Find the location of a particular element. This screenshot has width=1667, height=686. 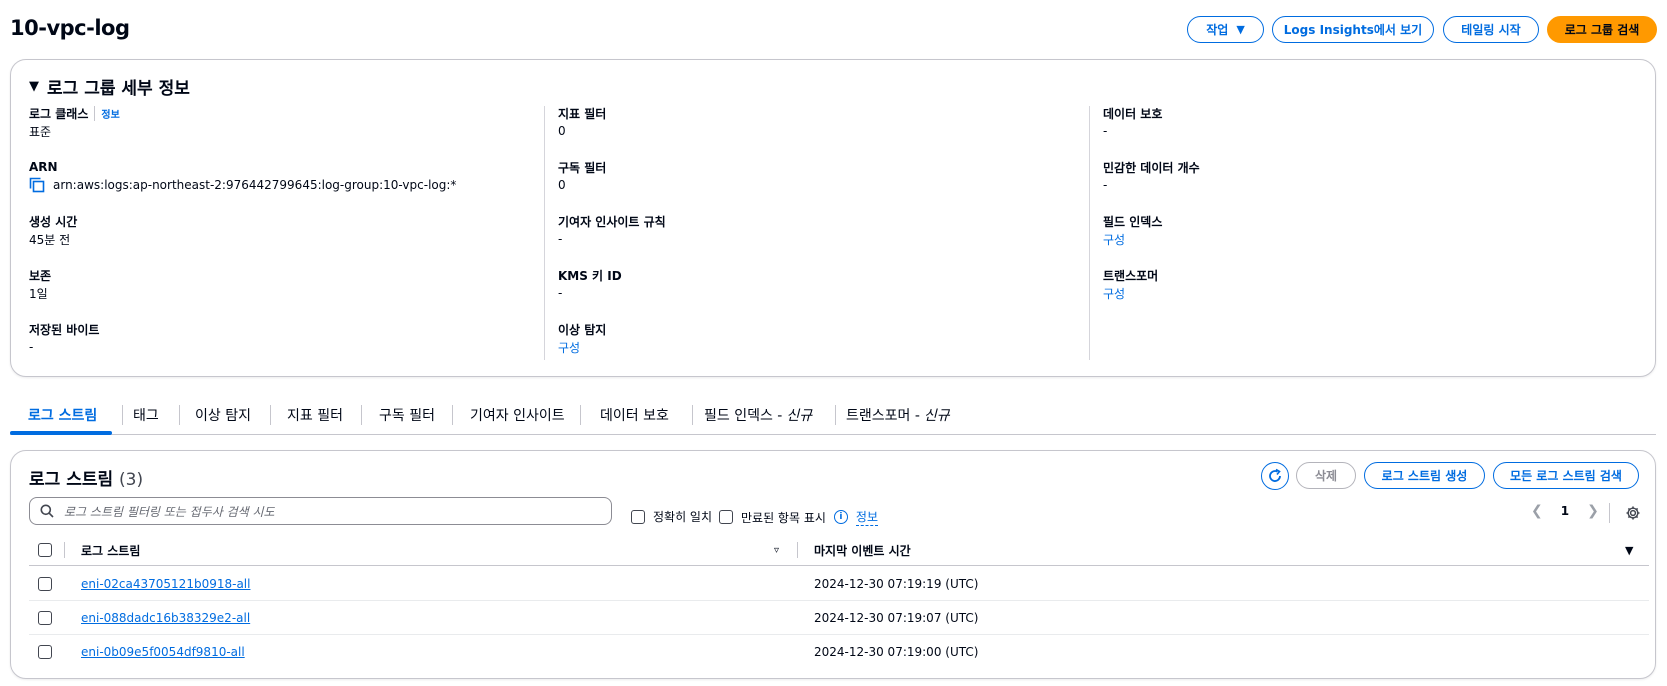

view-logs-insights-button: Logs Insights에서 보기 is located at coordinates (1353, 29).